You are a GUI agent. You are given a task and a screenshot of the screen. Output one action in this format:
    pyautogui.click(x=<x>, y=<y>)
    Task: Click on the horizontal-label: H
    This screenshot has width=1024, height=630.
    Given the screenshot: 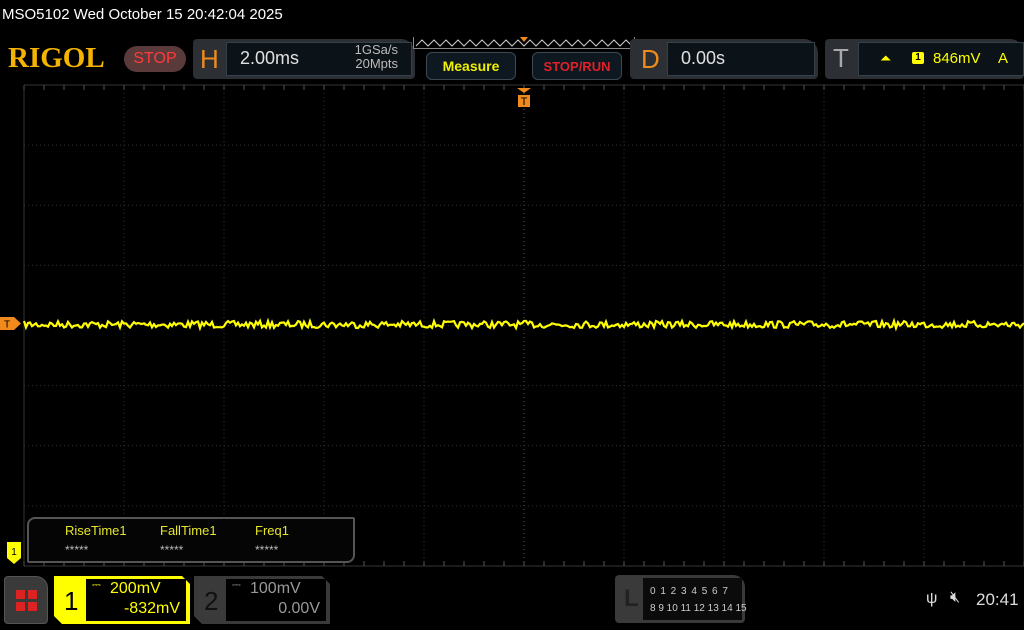 What is the action you would take?
    pyautogui.click(x=209, y=59)
    